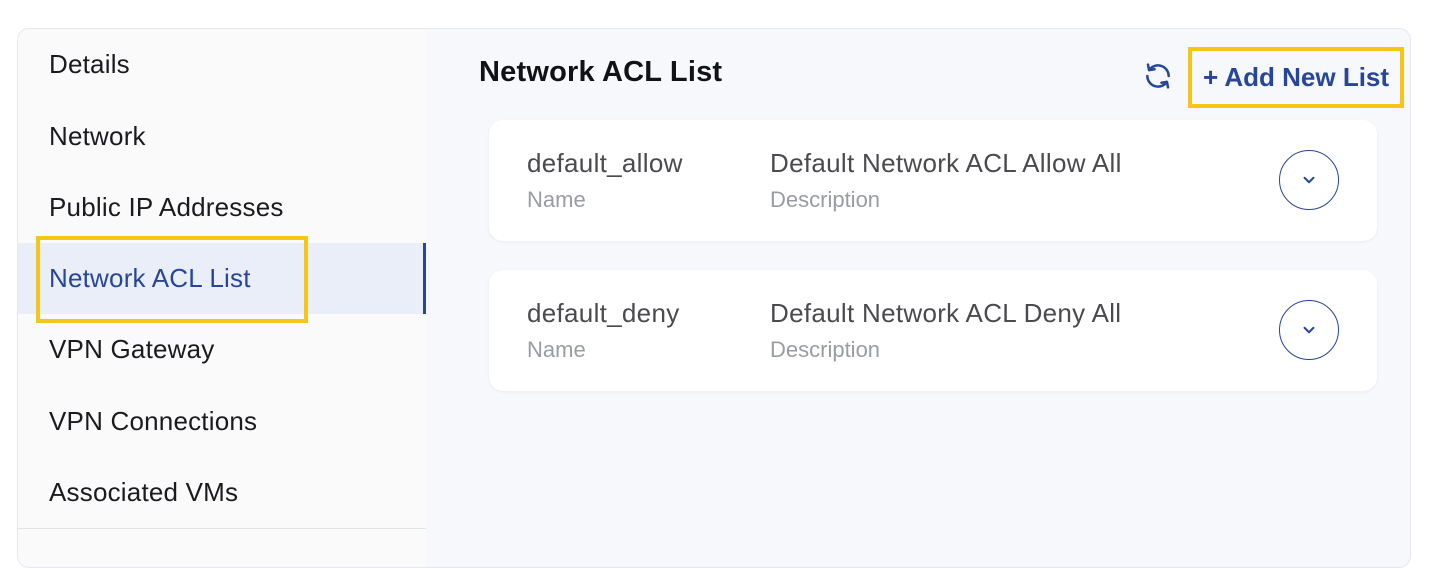  I want to click on sidebar-item-associated-vms: Associated VMs, so click(222, 492).